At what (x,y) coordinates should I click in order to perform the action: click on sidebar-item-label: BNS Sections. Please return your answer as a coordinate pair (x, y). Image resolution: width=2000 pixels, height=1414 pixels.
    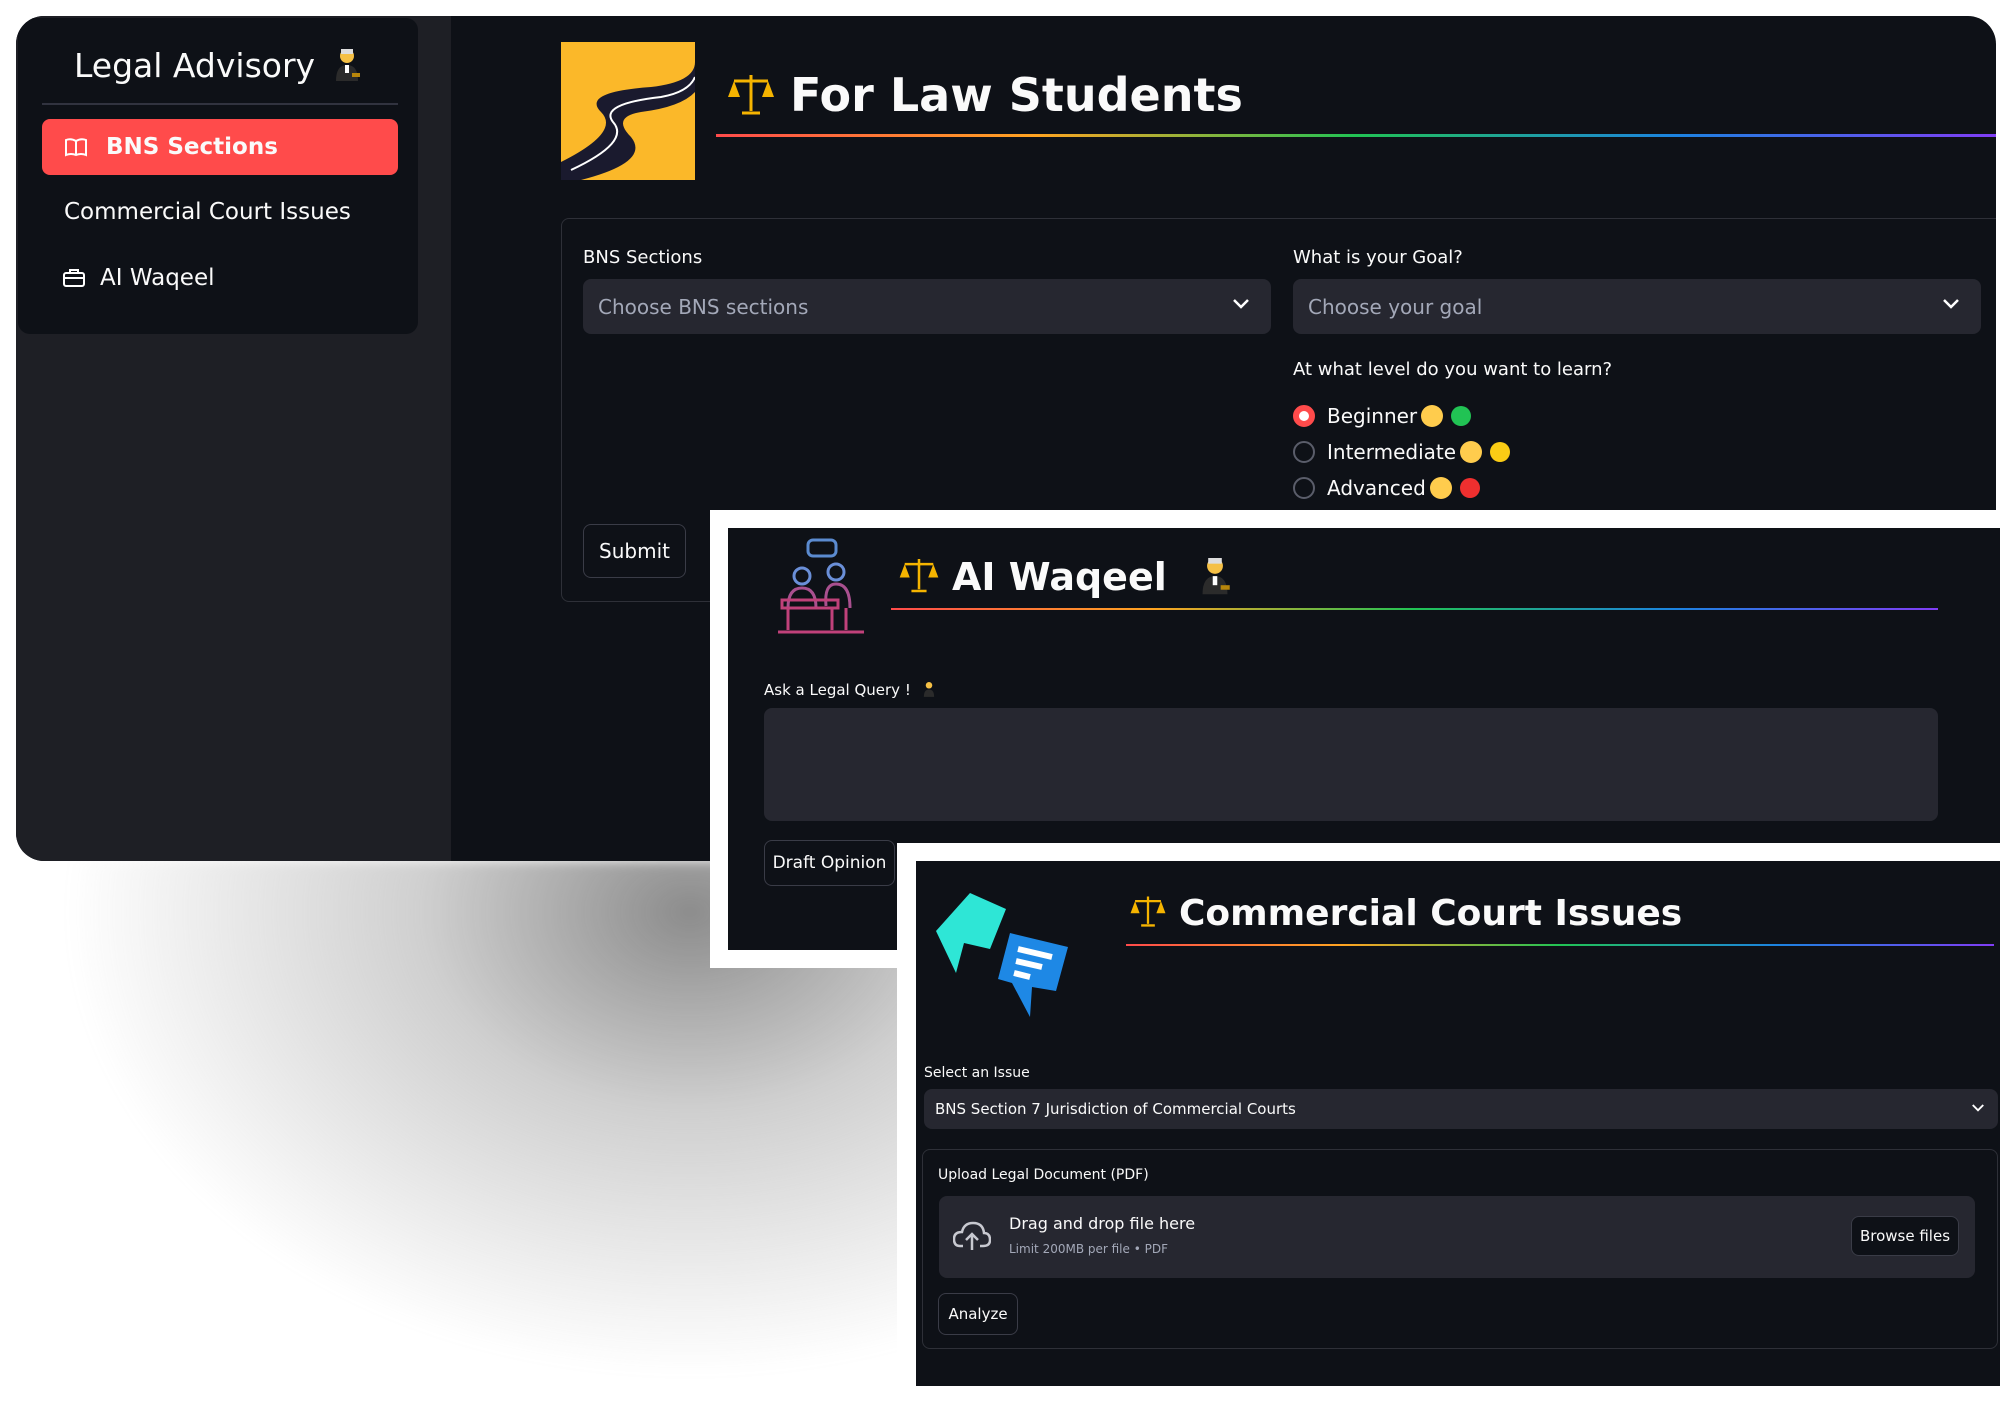
    Looking at the image, I should click on (192, 147).